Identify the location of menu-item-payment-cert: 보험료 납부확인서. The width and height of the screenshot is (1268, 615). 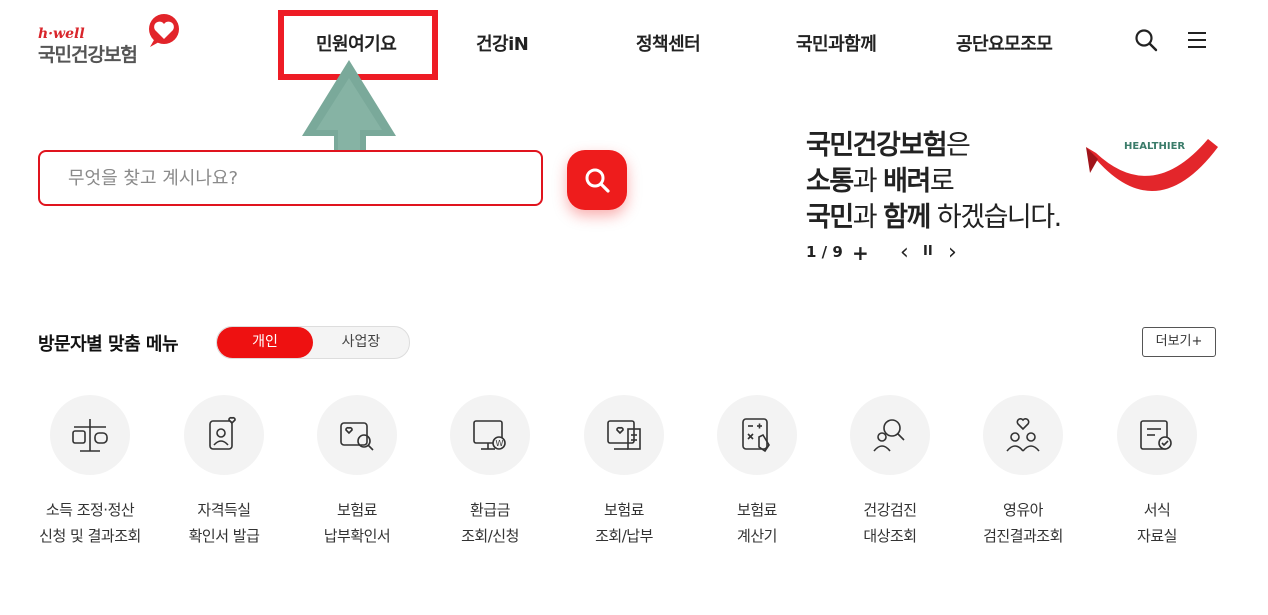
(357, 472).